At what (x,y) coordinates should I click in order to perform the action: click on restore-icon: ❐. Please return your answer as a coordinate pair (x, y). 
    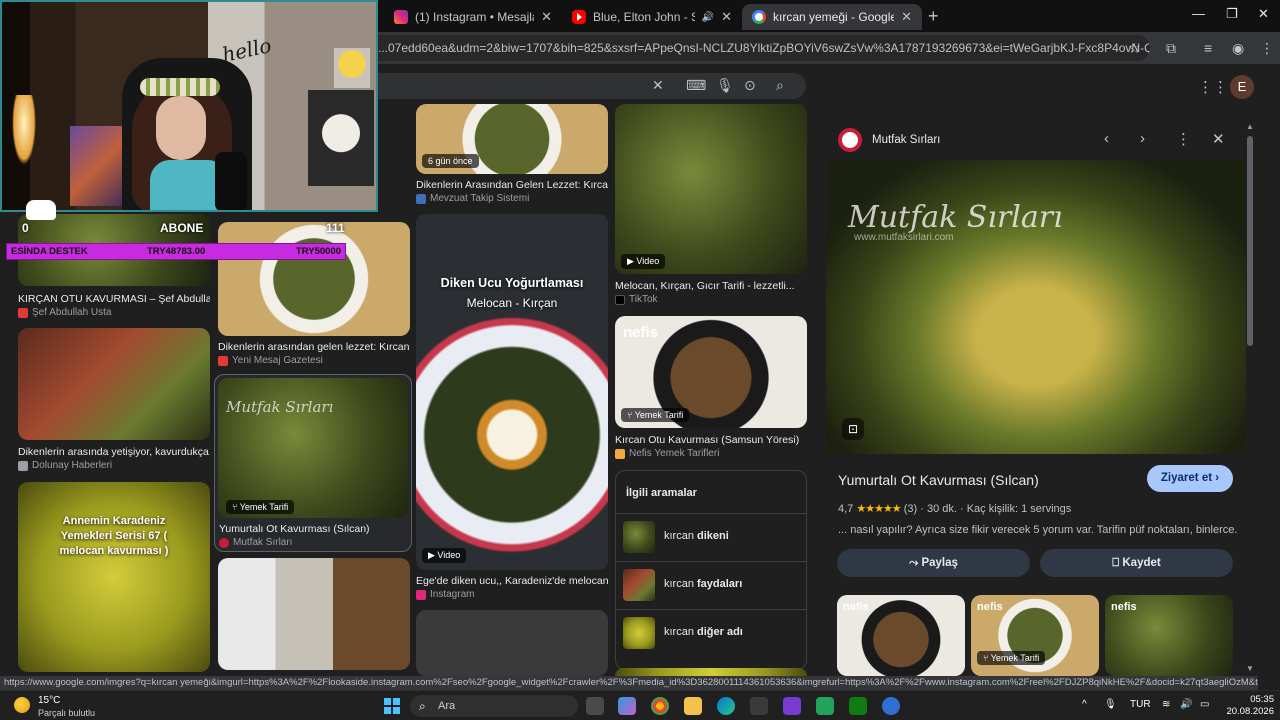
    Looking at the image, I should click on (1232, 14).